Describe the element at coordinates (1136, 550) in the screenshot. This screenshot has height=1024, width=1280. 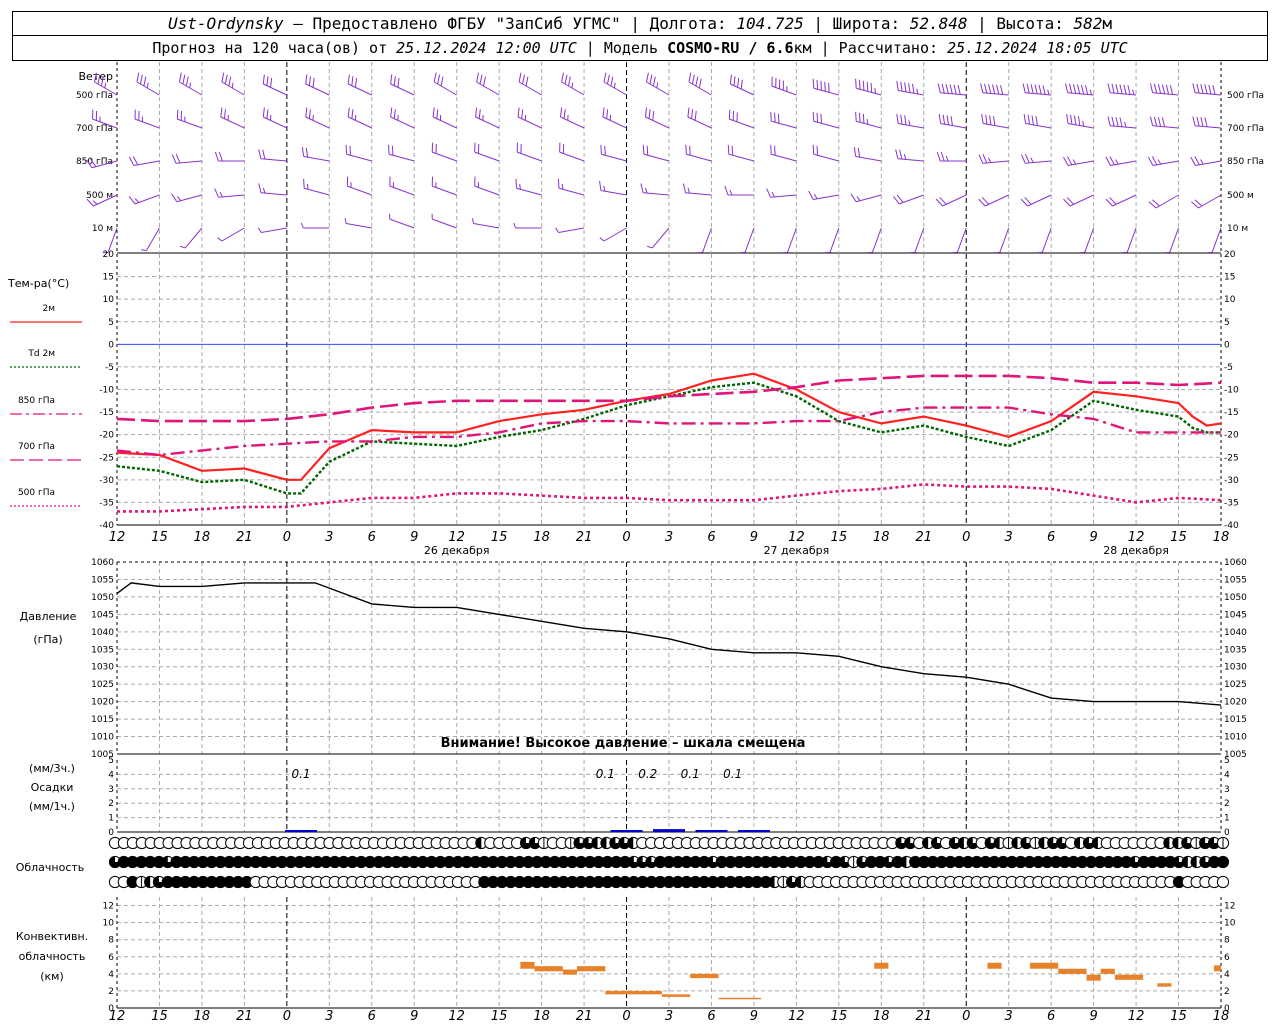
I see `day-label: 28 декабря` at that location.